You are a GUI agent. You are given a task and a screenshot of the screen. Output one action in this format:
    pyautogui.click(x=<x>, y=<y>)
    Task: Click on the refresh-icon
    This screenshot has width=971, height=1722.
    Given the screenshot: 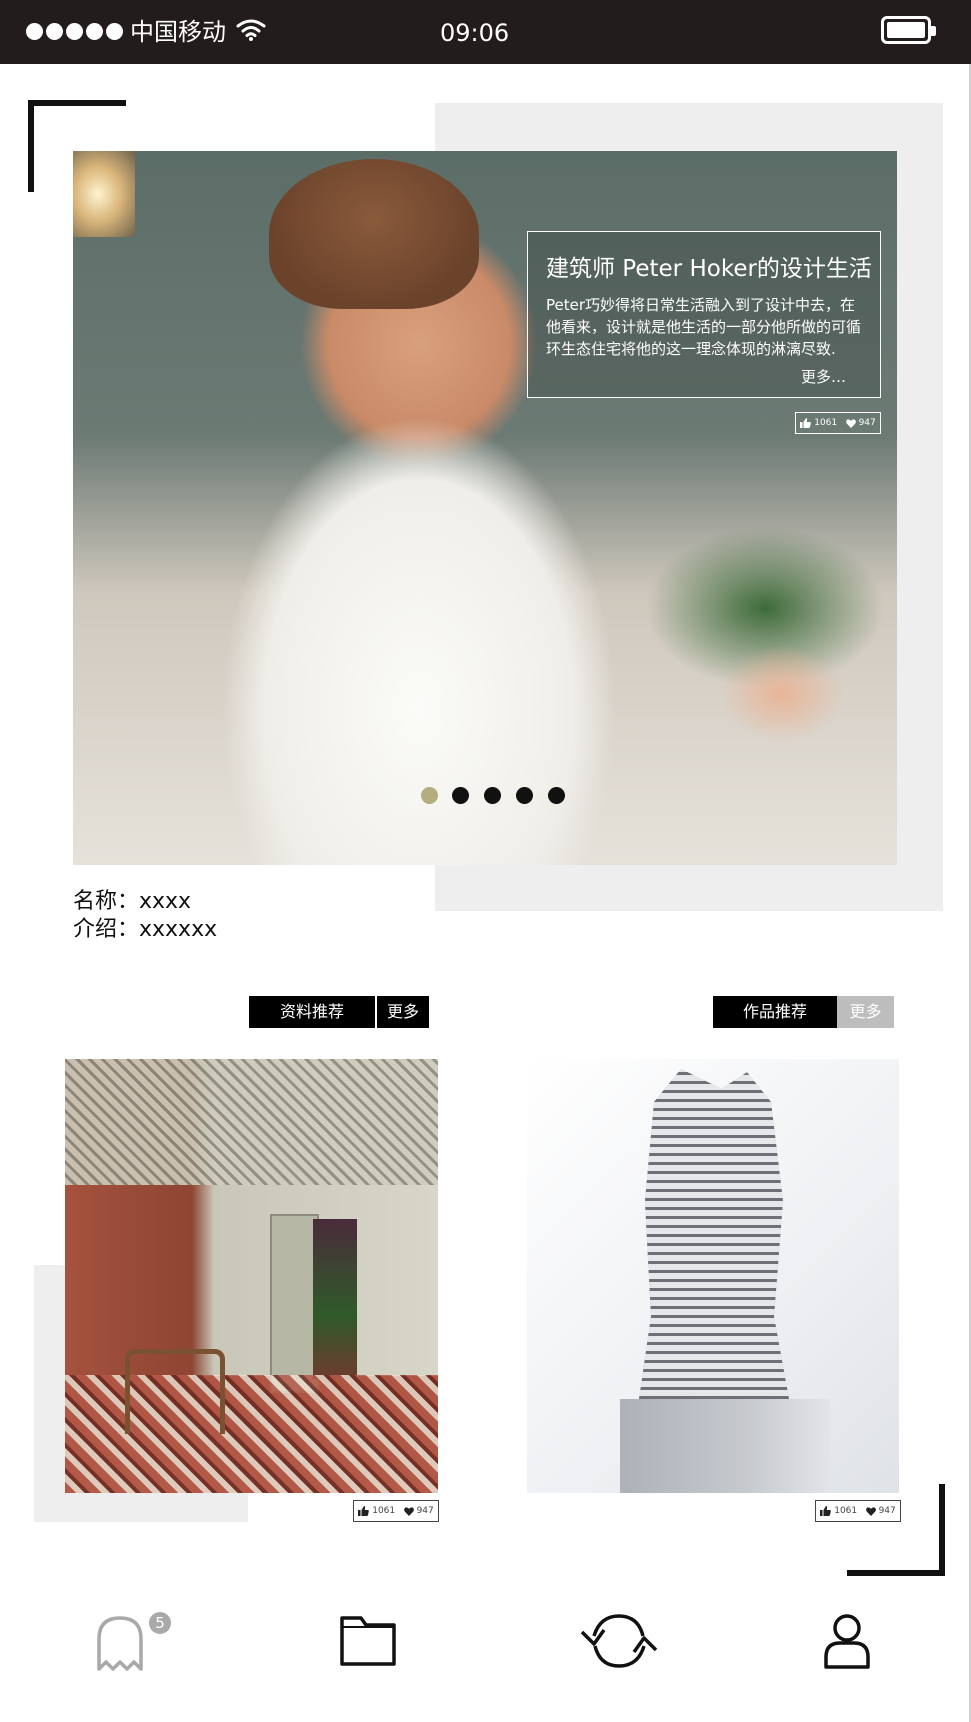 What is the action you would take?
    pyautogui.click(x=619, y=1641)
    